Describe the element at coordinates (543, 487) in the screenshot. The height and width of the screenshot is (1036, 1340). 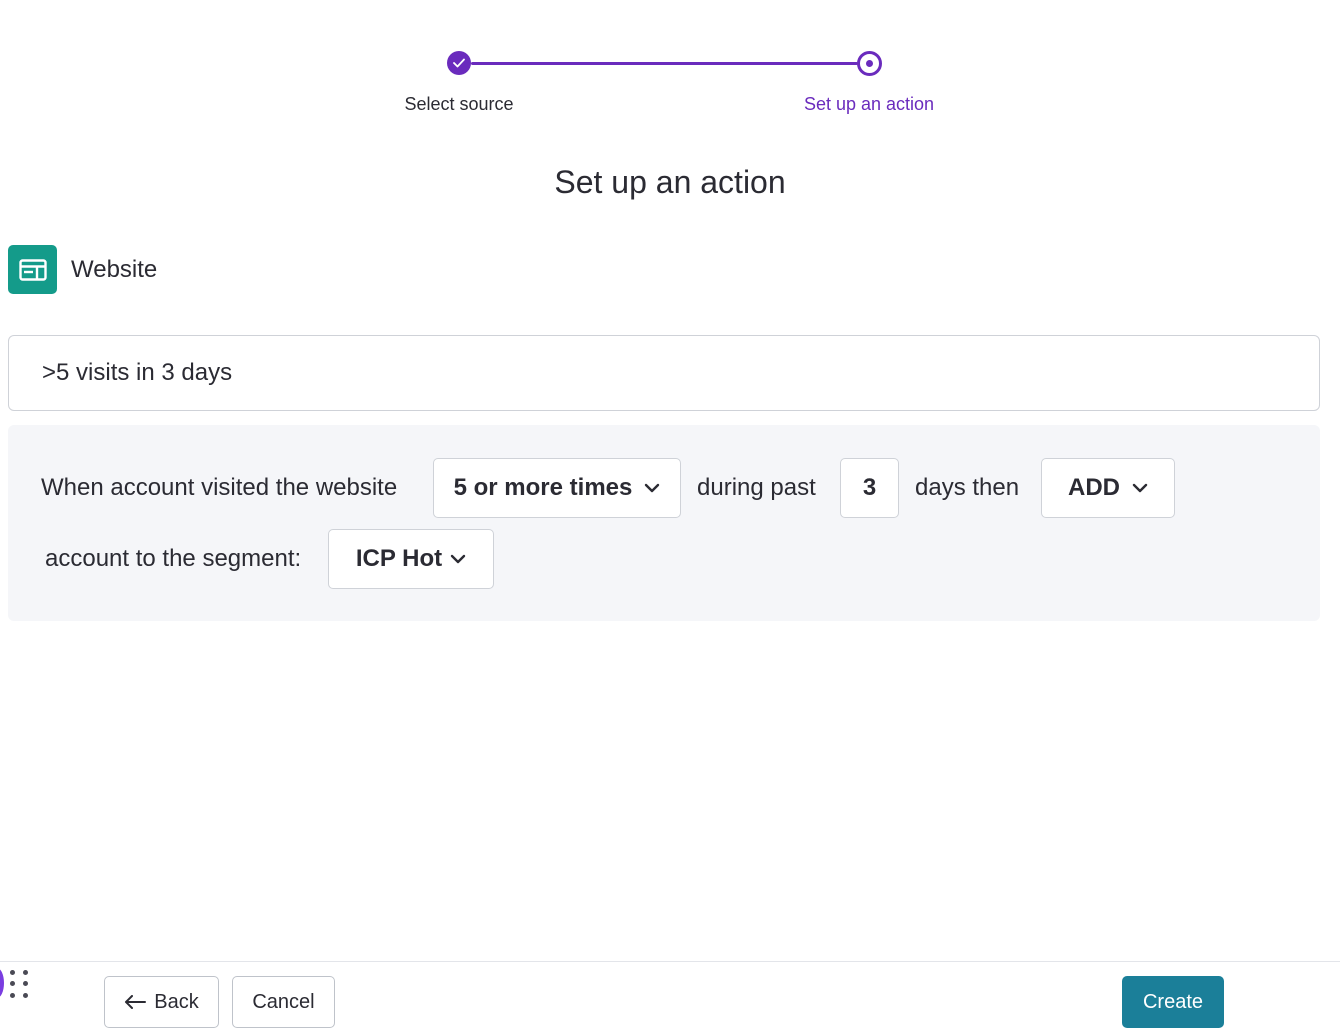
I see `frequency-select-value: 5 or more times` at that location.